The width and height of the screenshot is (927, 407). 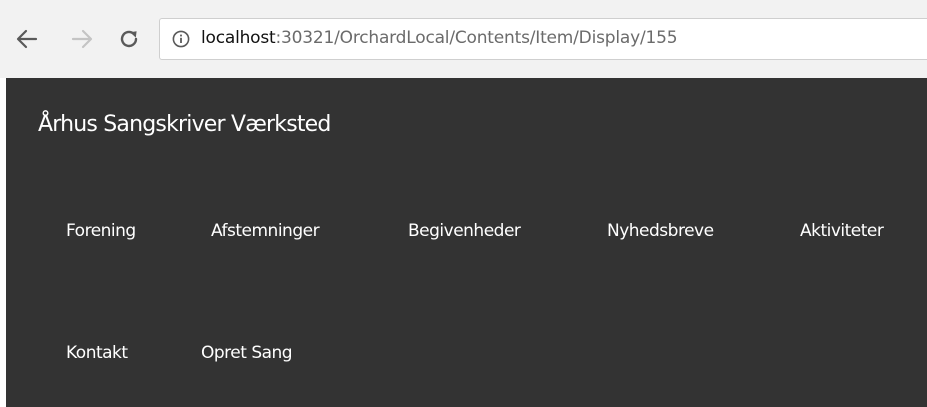 I want to click on nav-item-nyhedsbreve: Nyhedsbreve, so click(x=660, y=231).